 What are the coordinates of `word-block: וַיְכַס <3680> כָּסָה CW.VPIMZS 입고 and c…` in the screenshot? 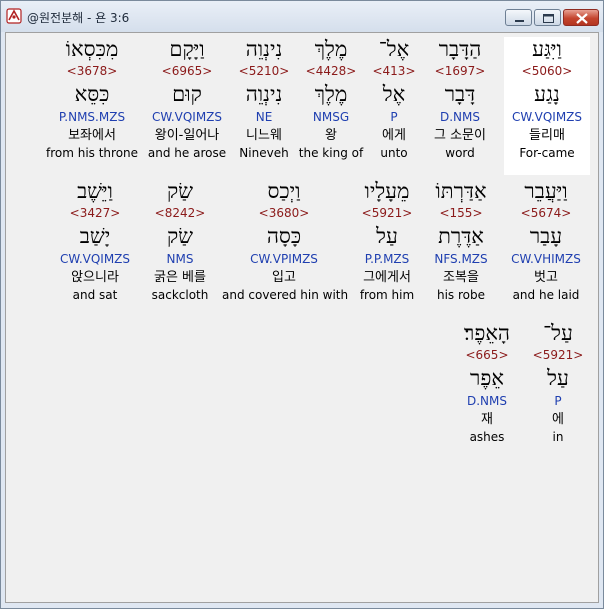 It's located at (285, 248).